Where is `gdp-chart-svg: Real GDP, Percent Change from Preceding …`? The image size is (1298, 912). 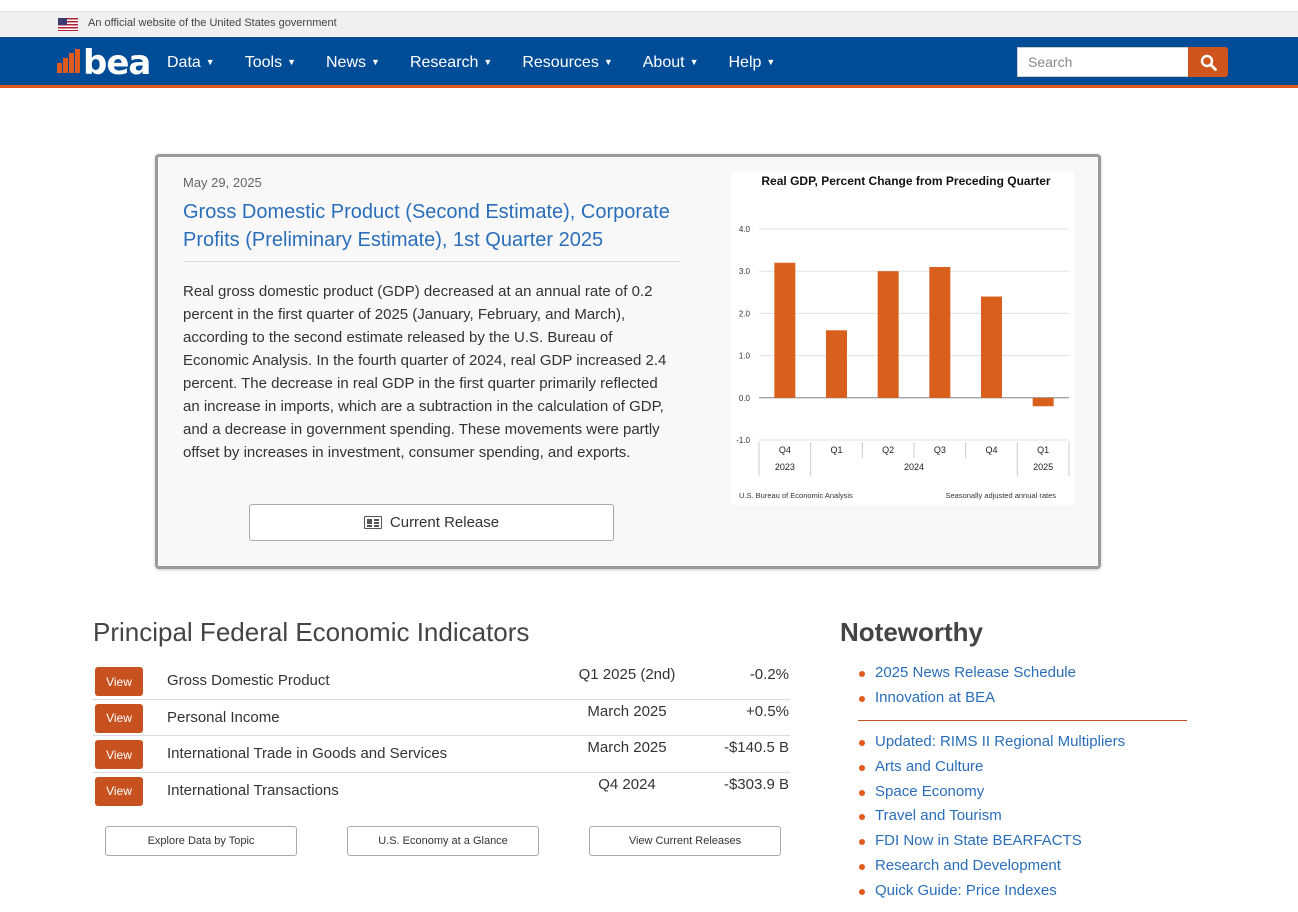 gdp-chart-svg: Real GDP, Percent Change from Preceding … is located at coordinates (903, 337).